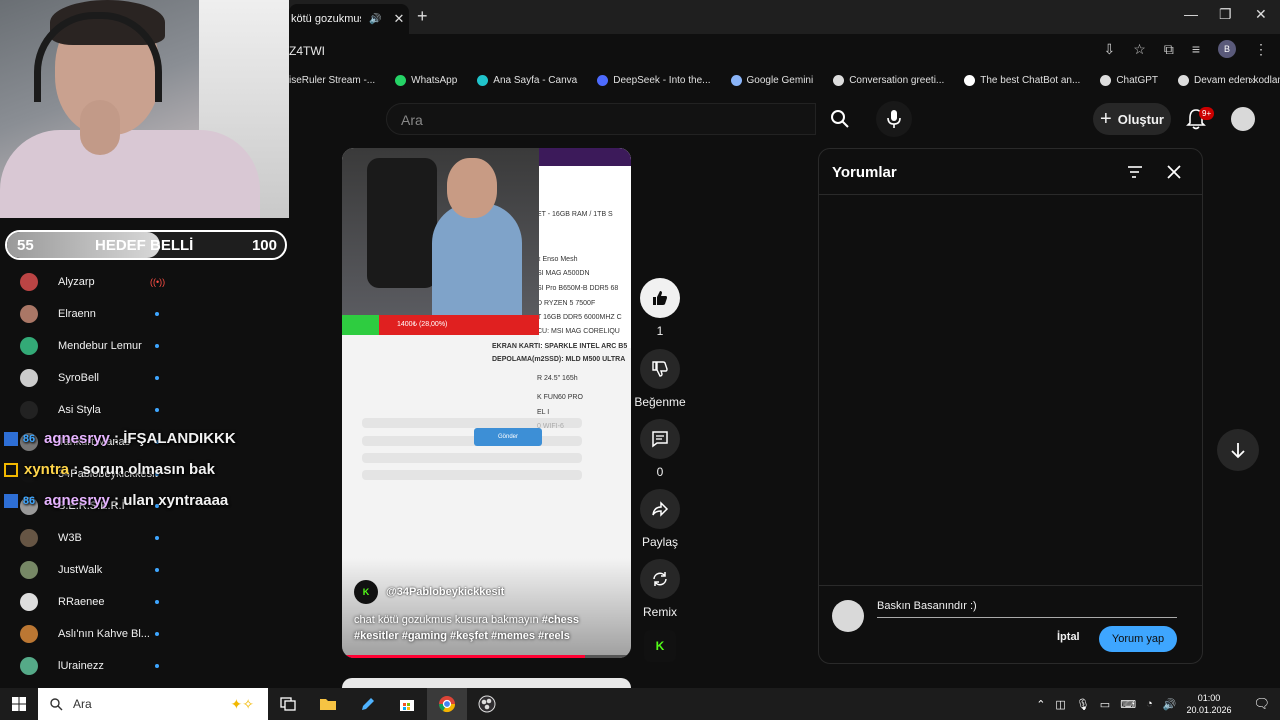 Image resolution: width=1280 pixels, height=720 pixels. Describe the element at coordinates (1139, 49) in the screenshot. I see `bookmark-star-icon: ☆` at that location.